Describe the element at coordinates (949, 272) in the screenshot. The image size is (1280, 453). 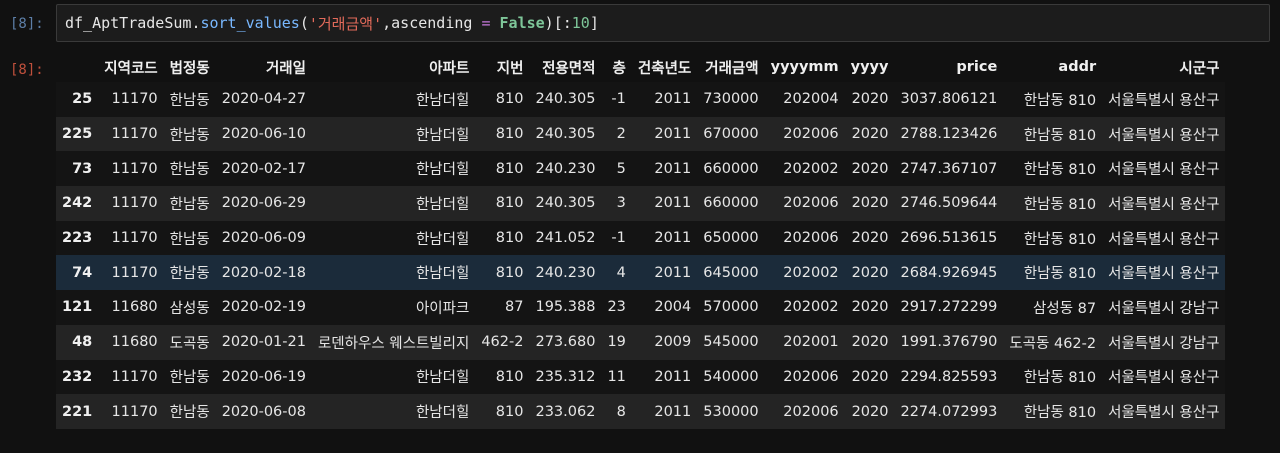
I see `table-cell: 2684.926945` at that location.